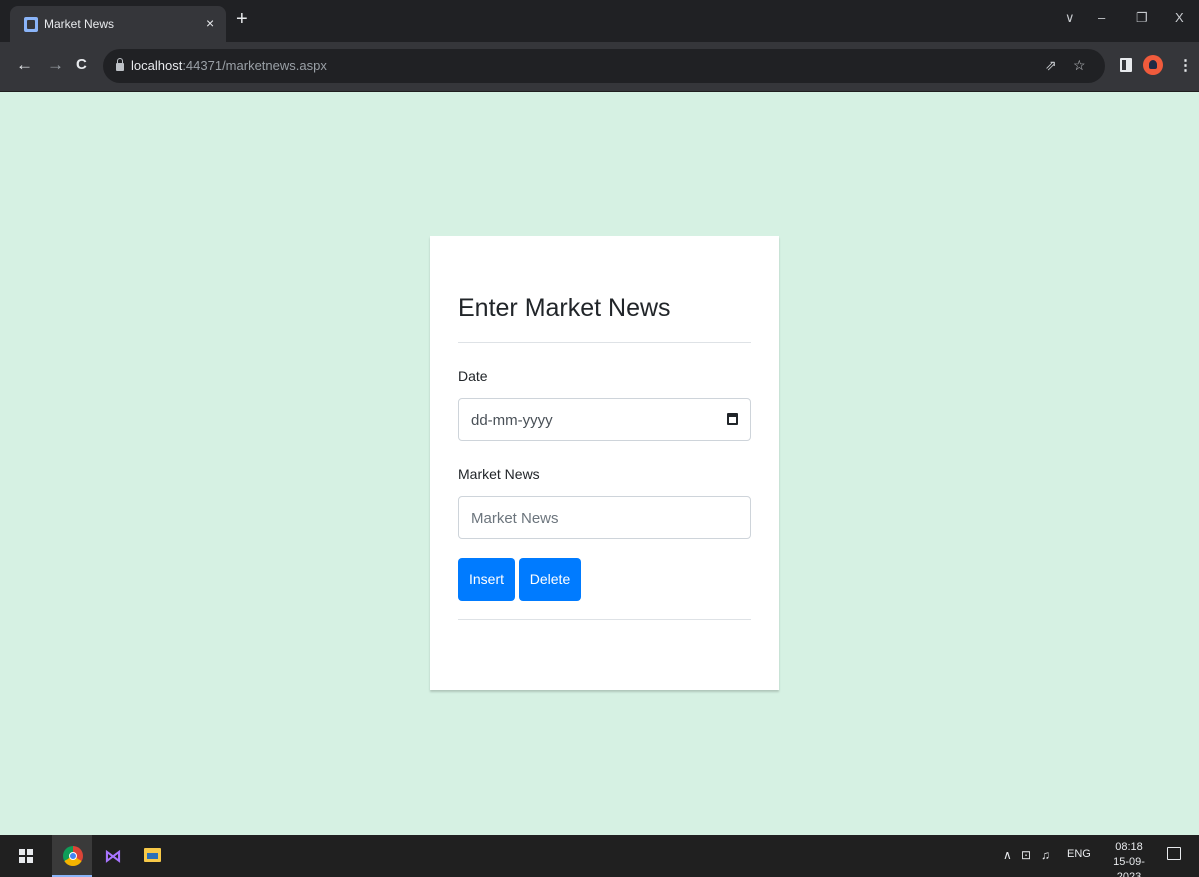  I want to click on language-indicator: ENG, so click(1079, 854).